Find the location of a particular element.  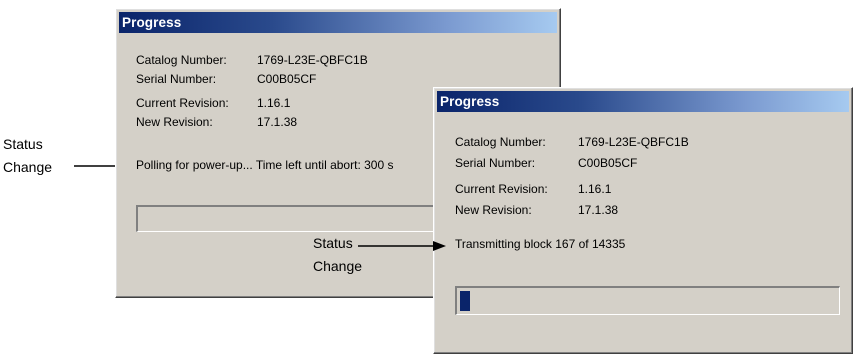

annotation-arrow-middle is located at coordinates (402, 246).